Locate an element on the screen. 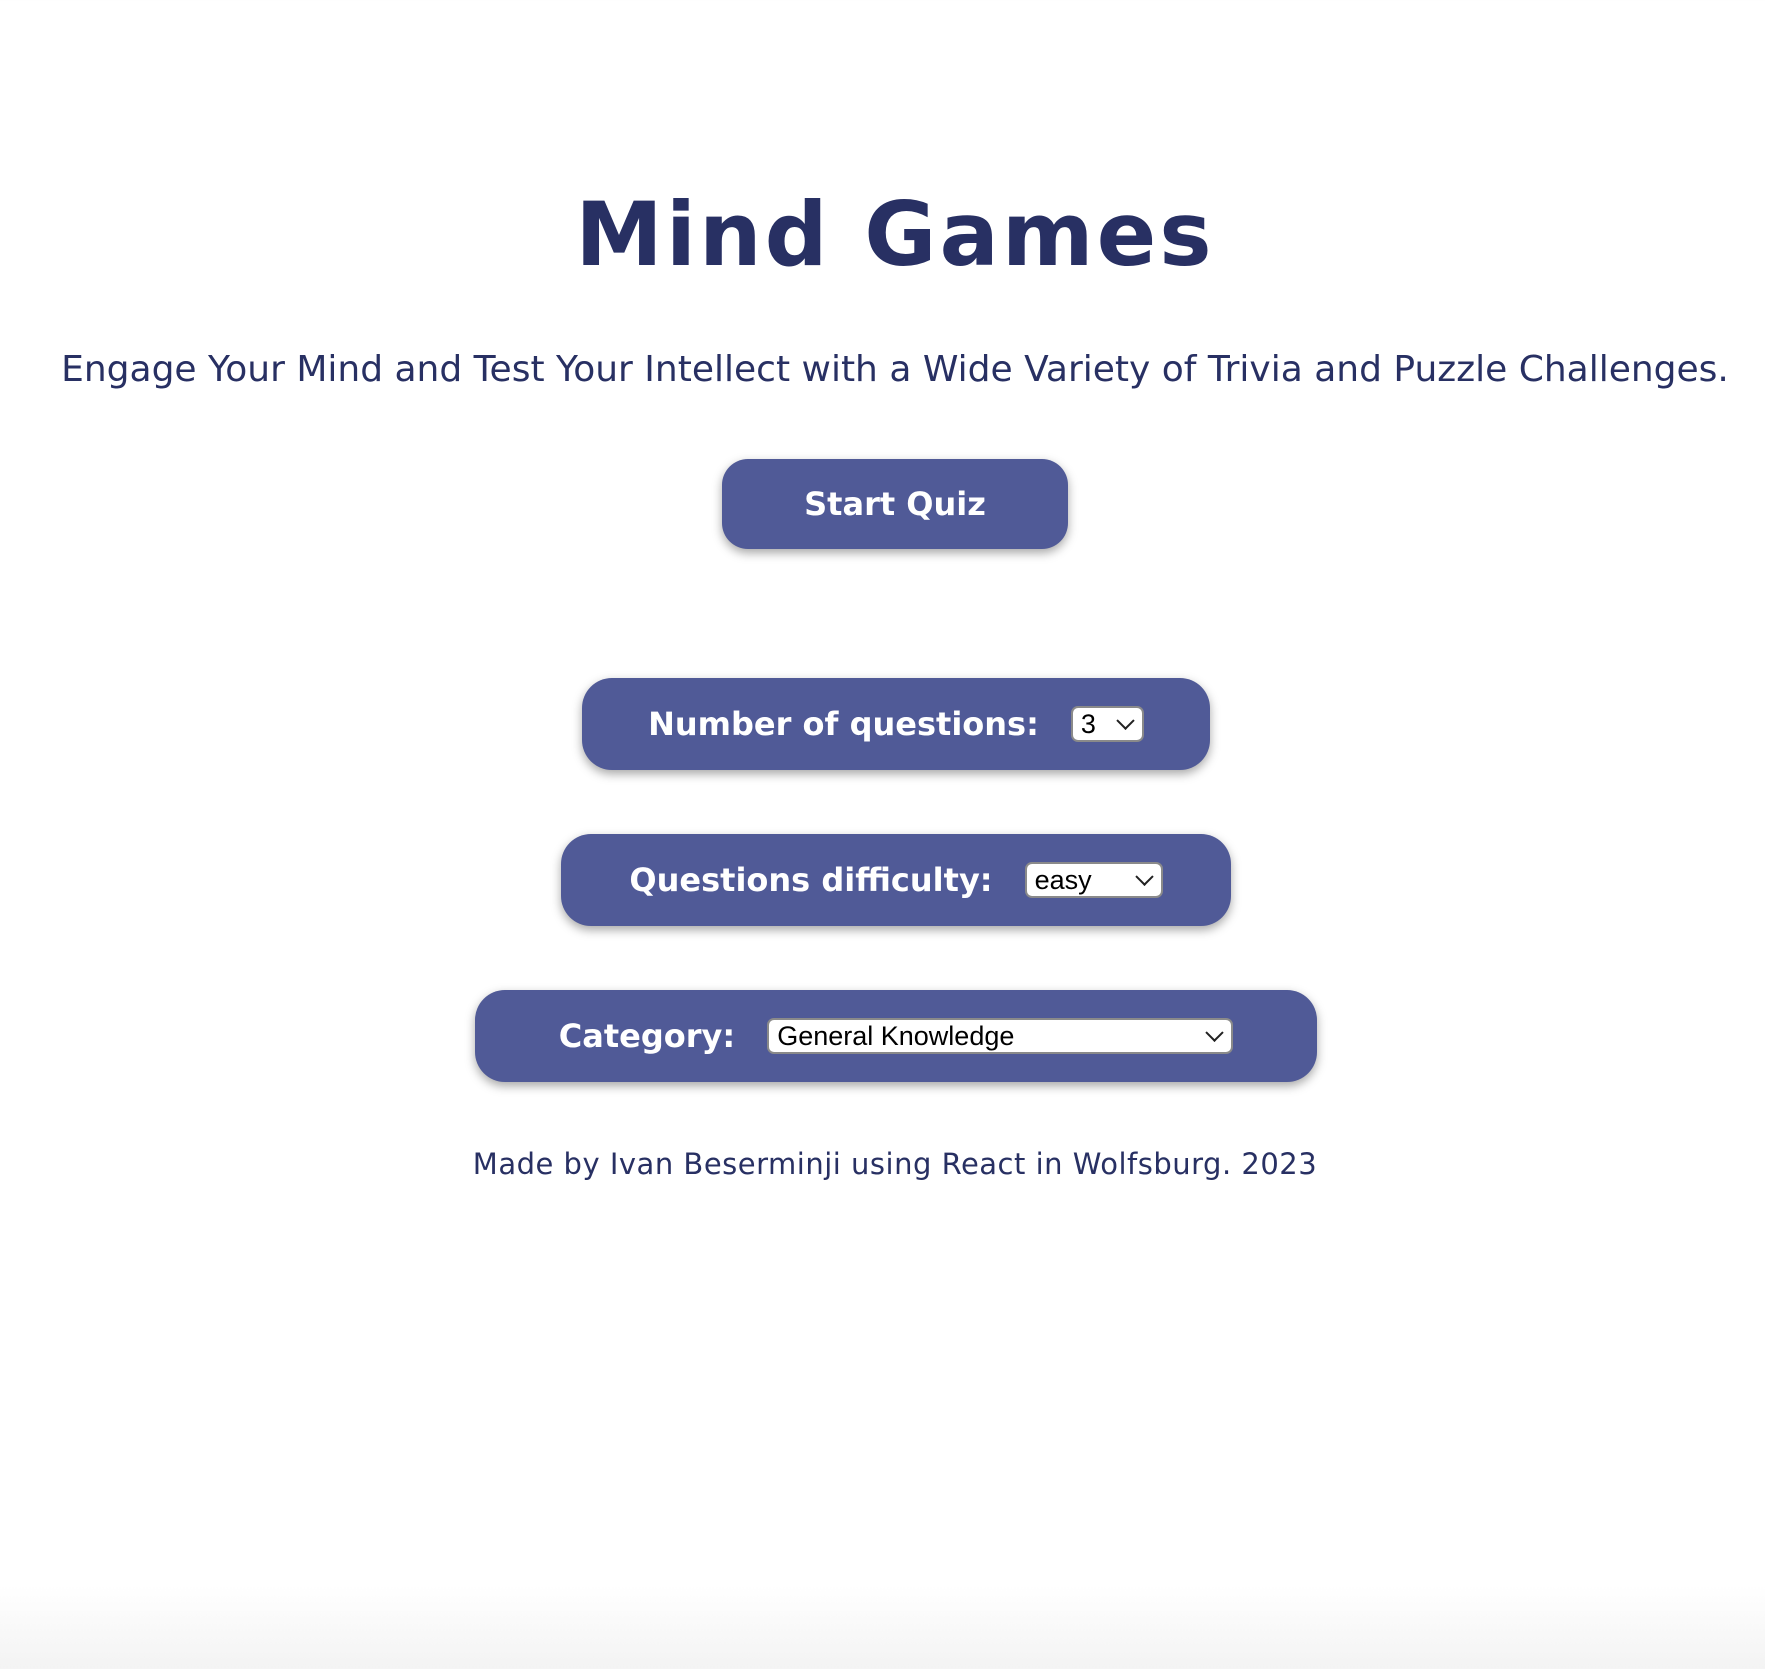 The width and height of the screenshot is (1765, 1669). category-panel: Category: General Knowledge is located at coordinates (896, 1036).